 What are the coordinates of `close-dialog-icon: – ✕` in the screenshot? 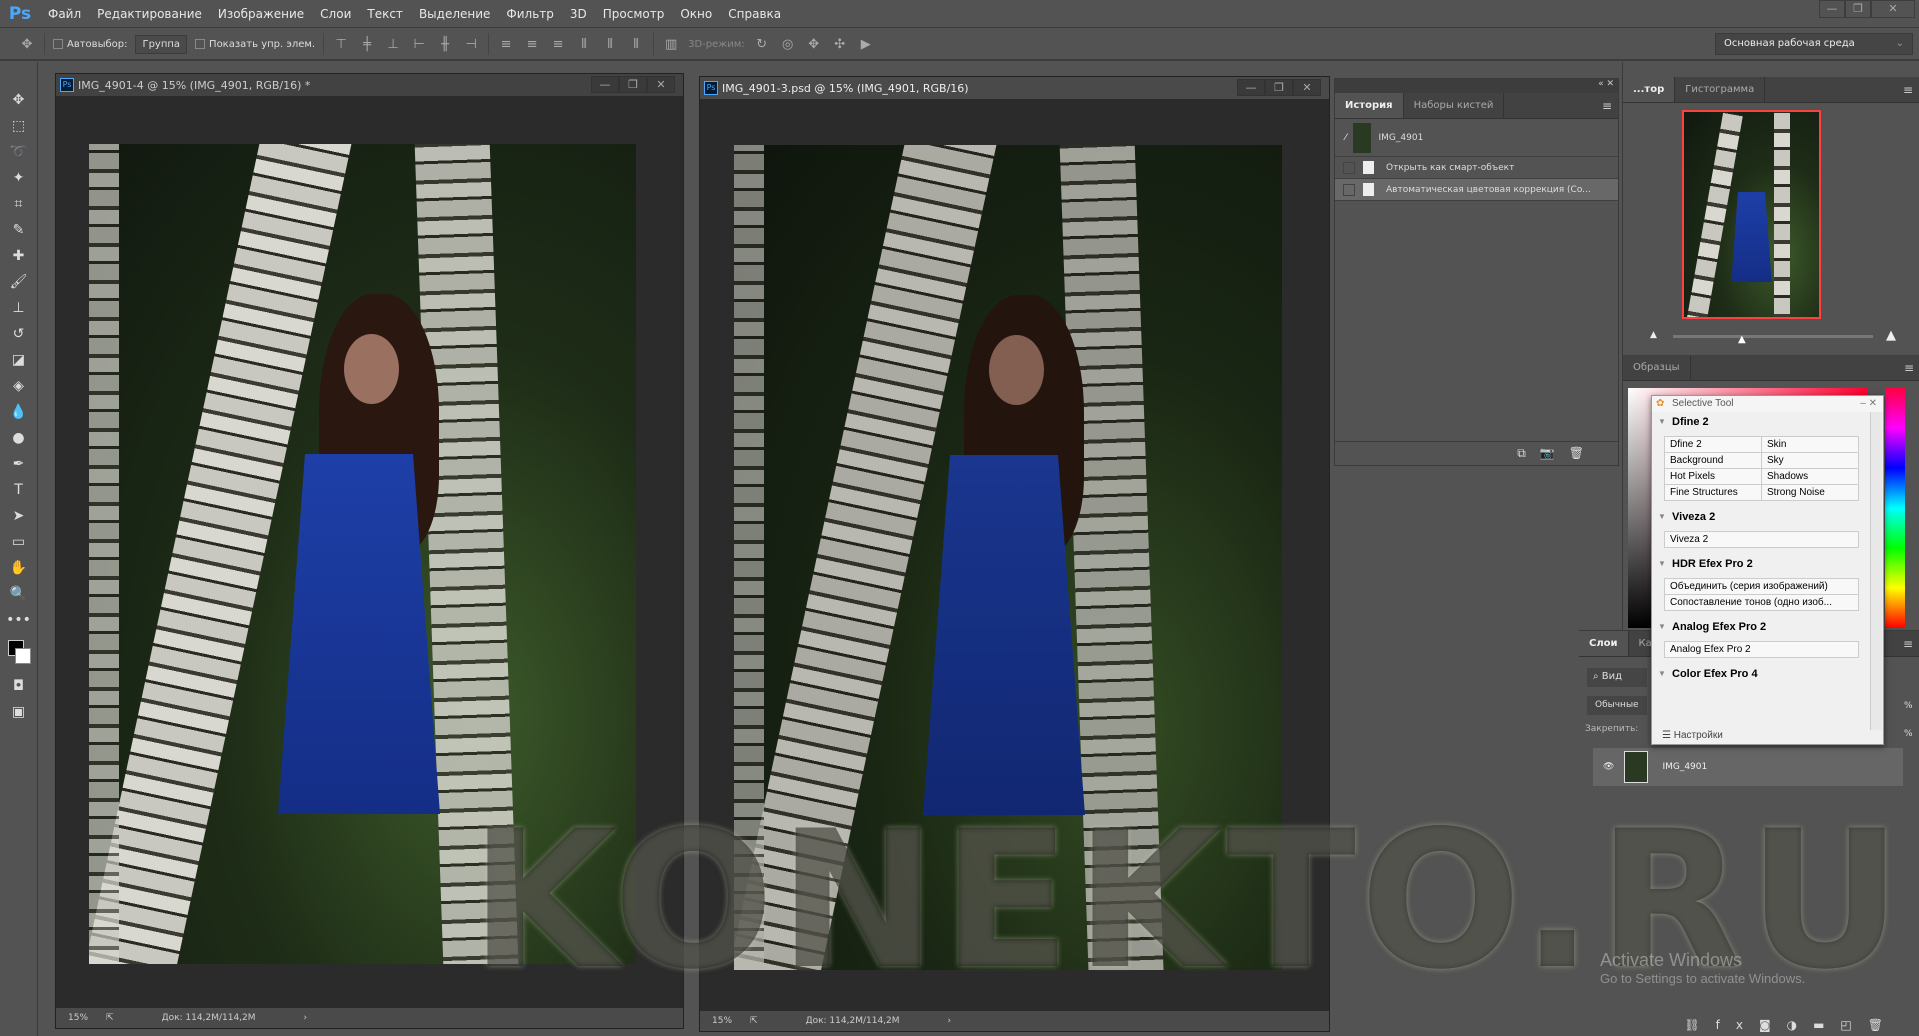 It's located at (1868, 403).